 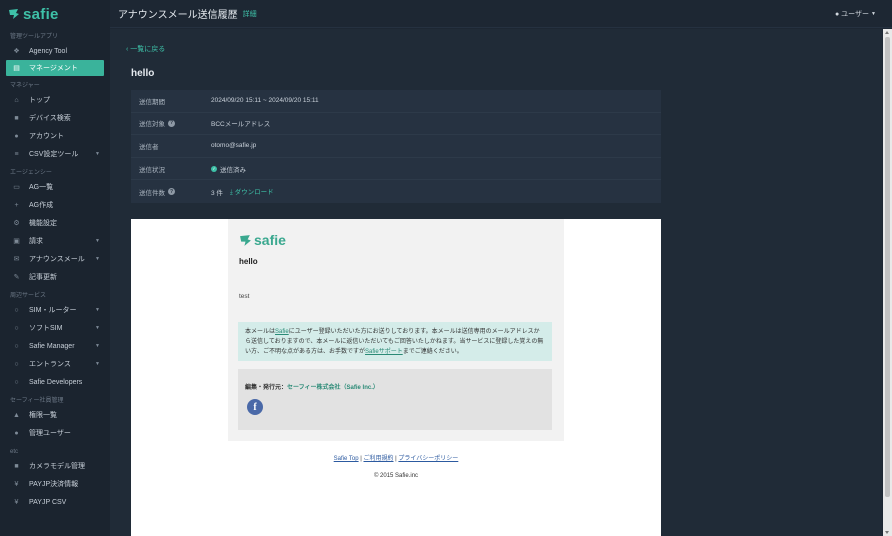 What do you see at coordinates (16, 415) in the screenshot?
I see `lock-icon: ▲` at bounding box center [16, 415].